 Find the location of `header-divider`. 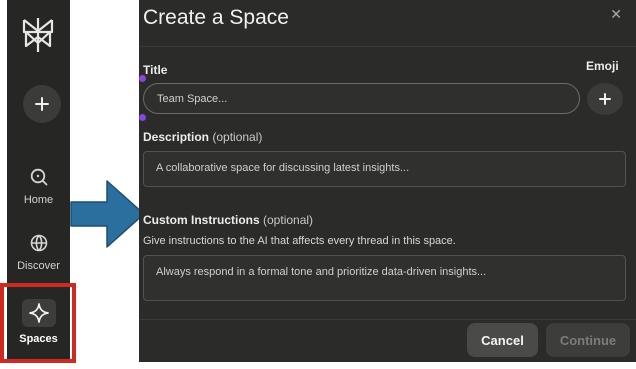

header-divider is located at coordinates (387, 46).